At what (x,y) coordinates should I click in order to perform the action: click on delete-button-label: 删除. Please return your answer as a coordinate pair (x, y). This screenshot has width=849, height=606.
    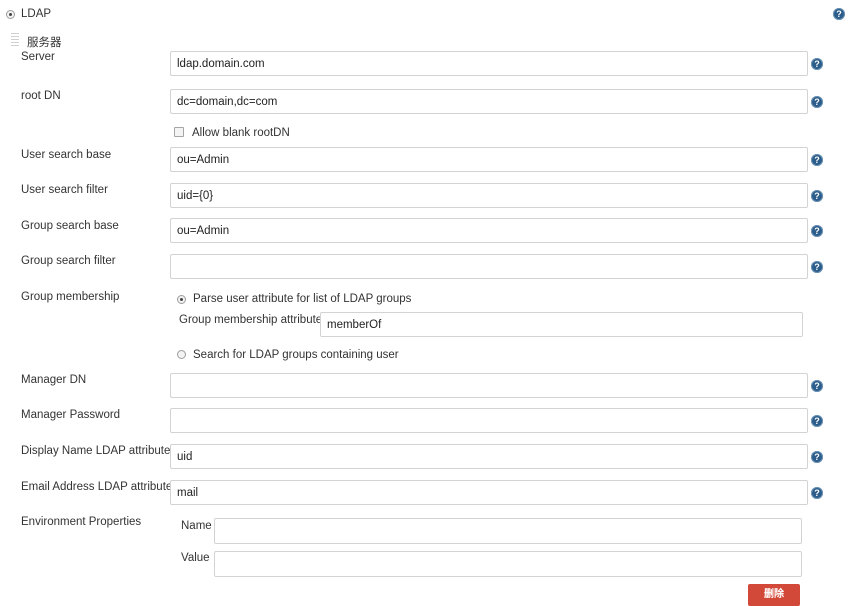
    Looking at the image, I should click on (774, 594).